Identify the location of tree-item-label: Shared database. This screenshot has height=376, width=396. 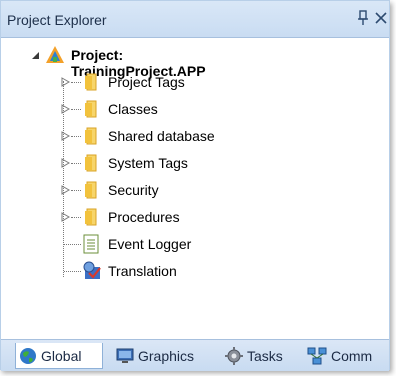
(161, 136).